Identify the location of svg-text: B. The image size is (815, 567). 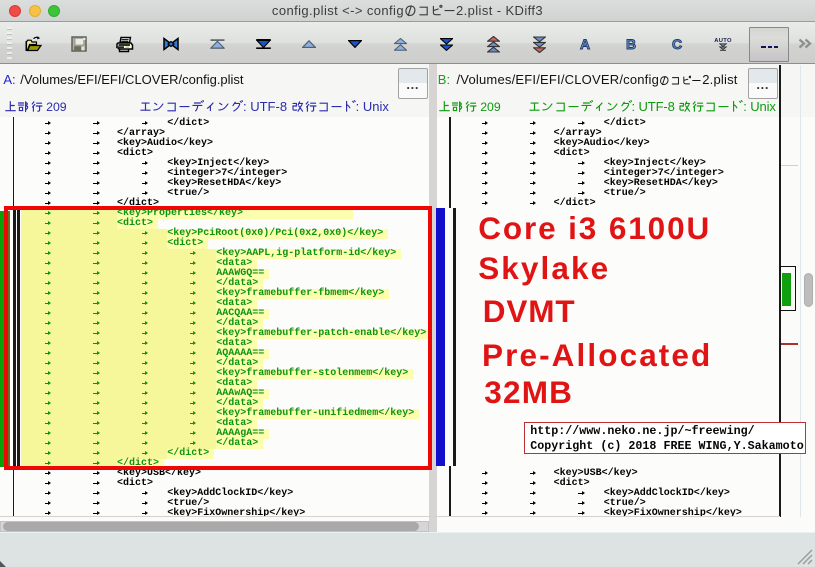
(631, 44).